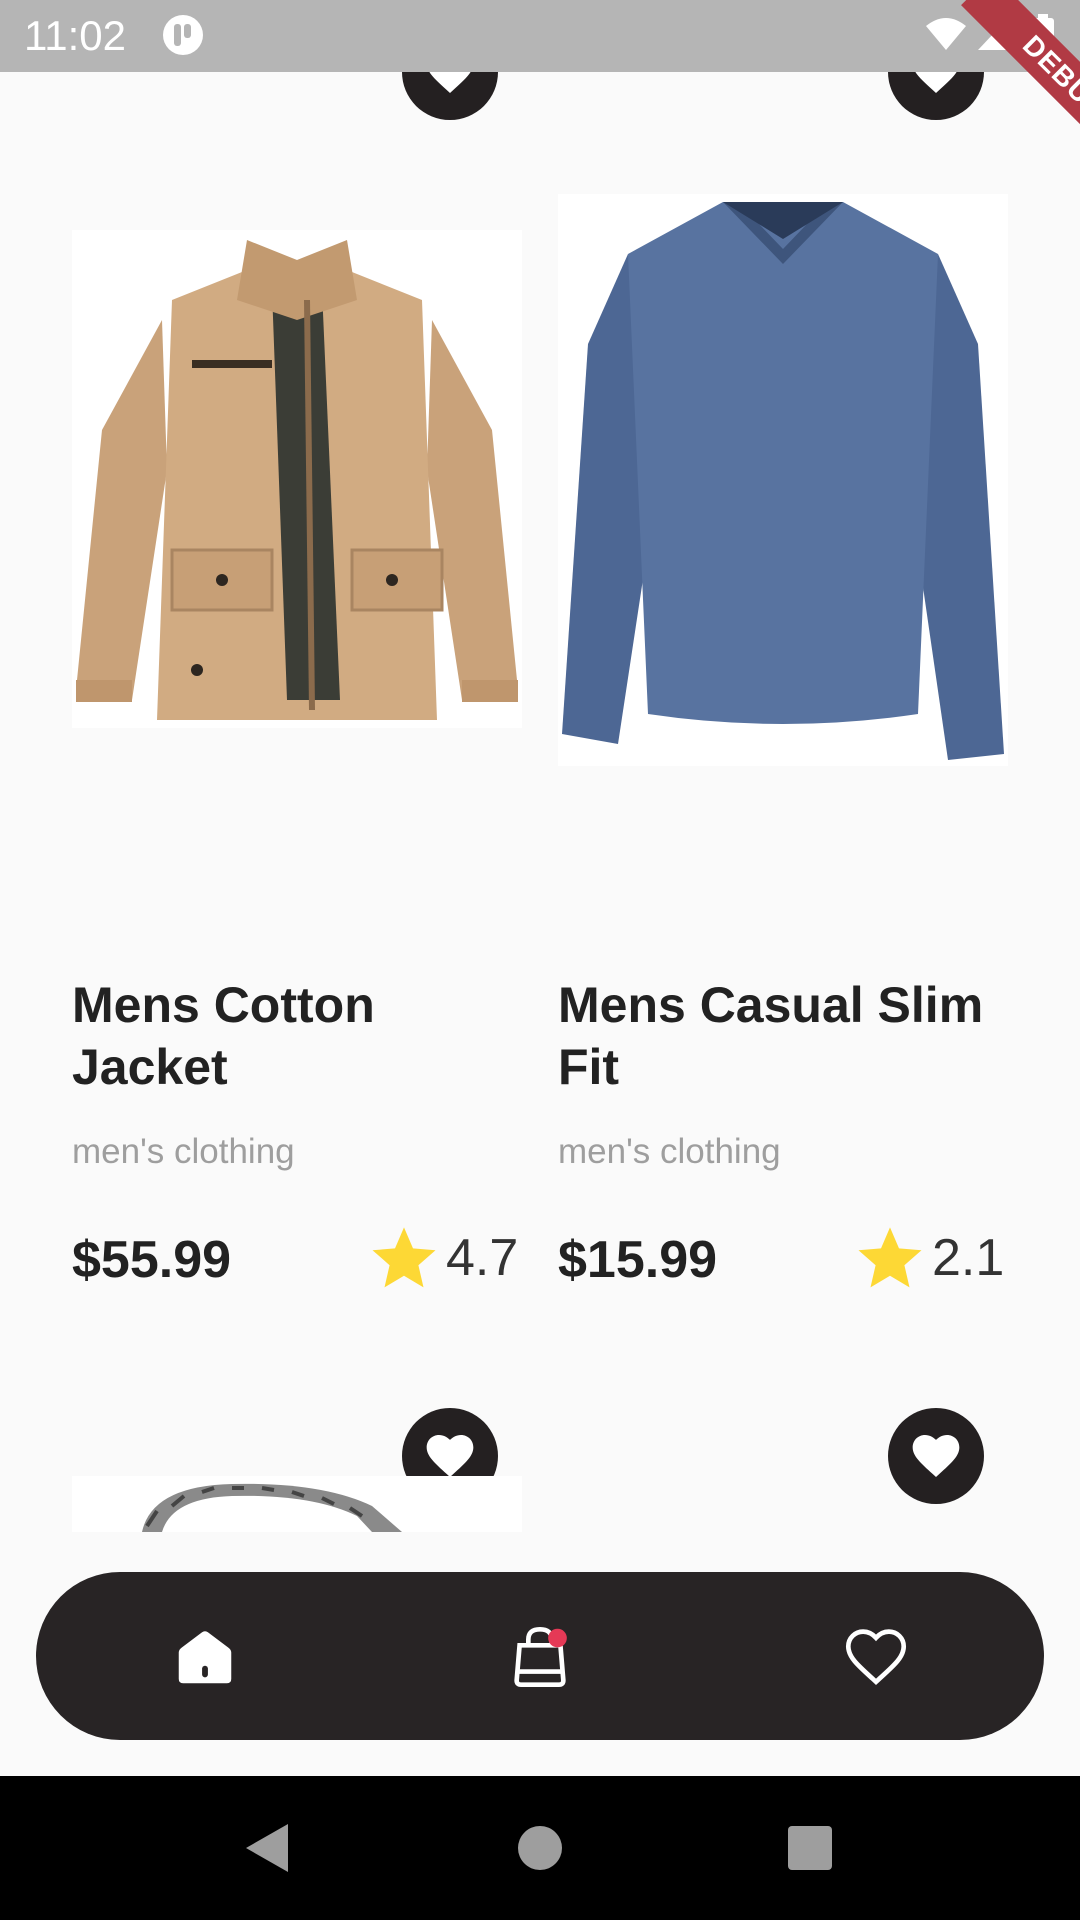  What do you see at coordinates (557, 1638) in the screenshot?
I see `cart-badge` at bounding box center [557, 1638].